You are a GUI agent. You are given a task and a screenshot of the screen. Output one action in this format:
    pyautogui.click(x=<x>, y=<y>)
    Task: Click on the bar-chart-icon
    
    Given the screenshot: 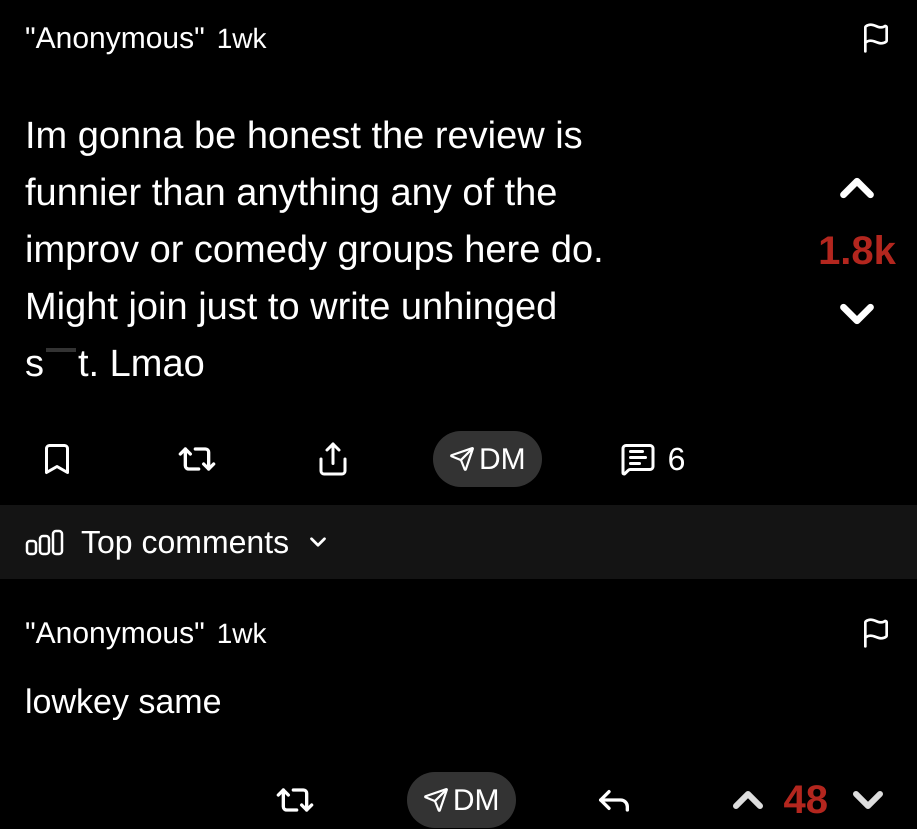 What is the action you would take?
    pyautogui.click(x=45, y=542)
    